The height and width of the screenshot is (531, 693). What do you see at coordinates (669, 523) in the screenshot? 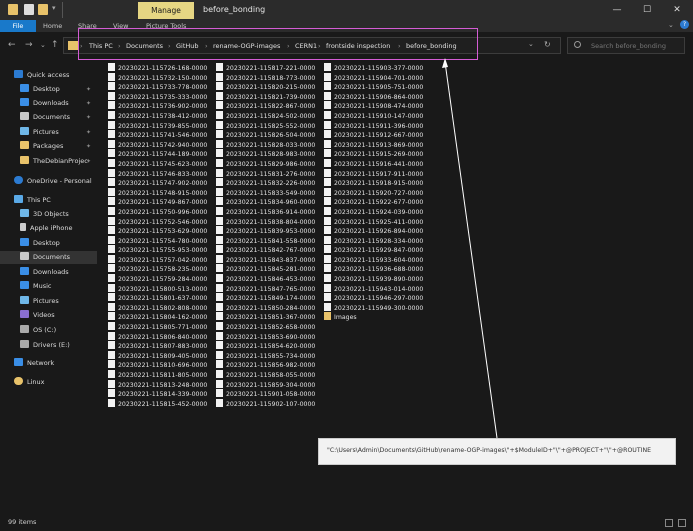
I see `details-view-icon` at bounding box center [669, 523].